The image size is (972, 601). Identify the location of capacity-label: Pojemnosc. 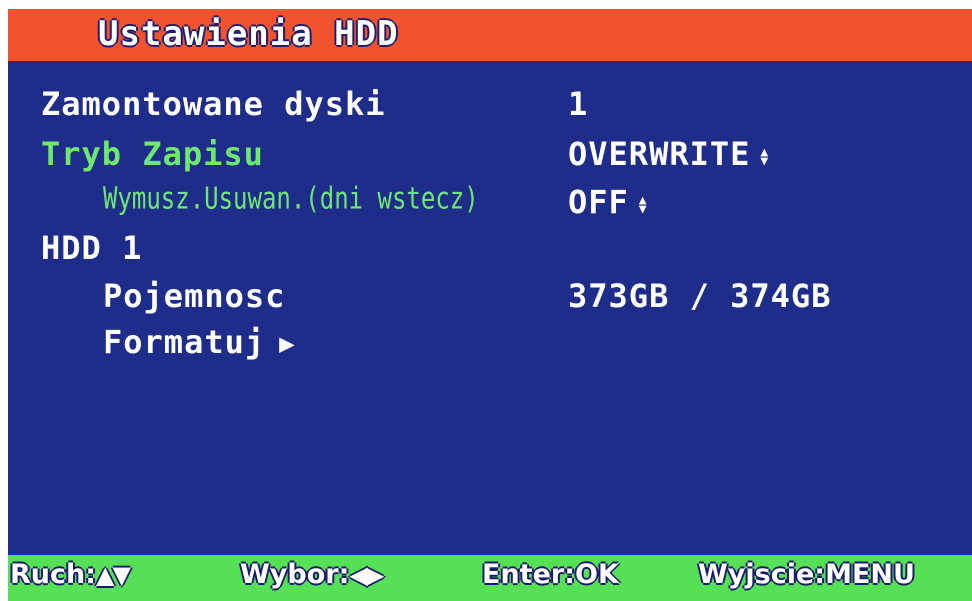
(194, 296).